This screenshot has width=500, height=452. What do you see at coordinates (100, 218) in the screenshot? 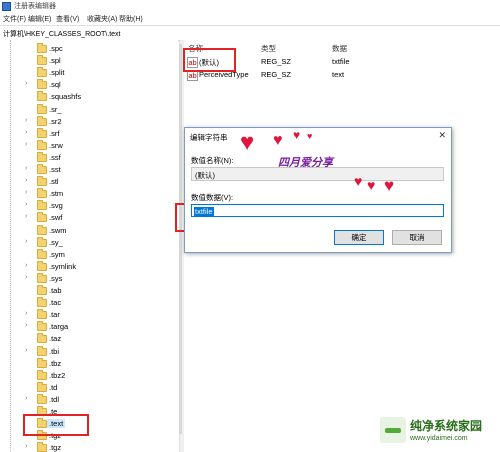
I see `tree-item: › .swf` at bounding box center [100, 218].